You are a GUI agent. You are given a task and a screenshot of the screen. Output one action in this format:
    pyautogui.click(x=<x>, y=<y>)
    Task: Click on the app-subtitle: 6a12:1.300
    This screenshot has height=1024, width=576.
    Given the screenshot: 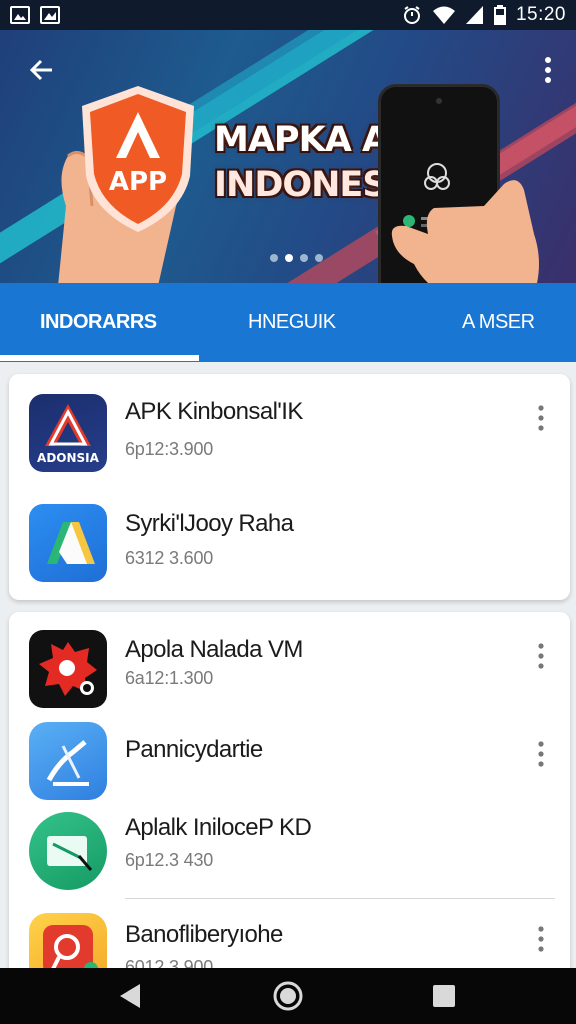 What is the action you would take?
    pyautogui.click(x=169, y=678)
    